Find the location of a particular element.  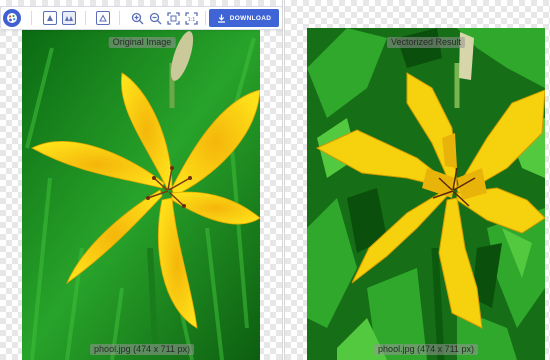

zoom-in-icon is located at coordinates (137, 18).